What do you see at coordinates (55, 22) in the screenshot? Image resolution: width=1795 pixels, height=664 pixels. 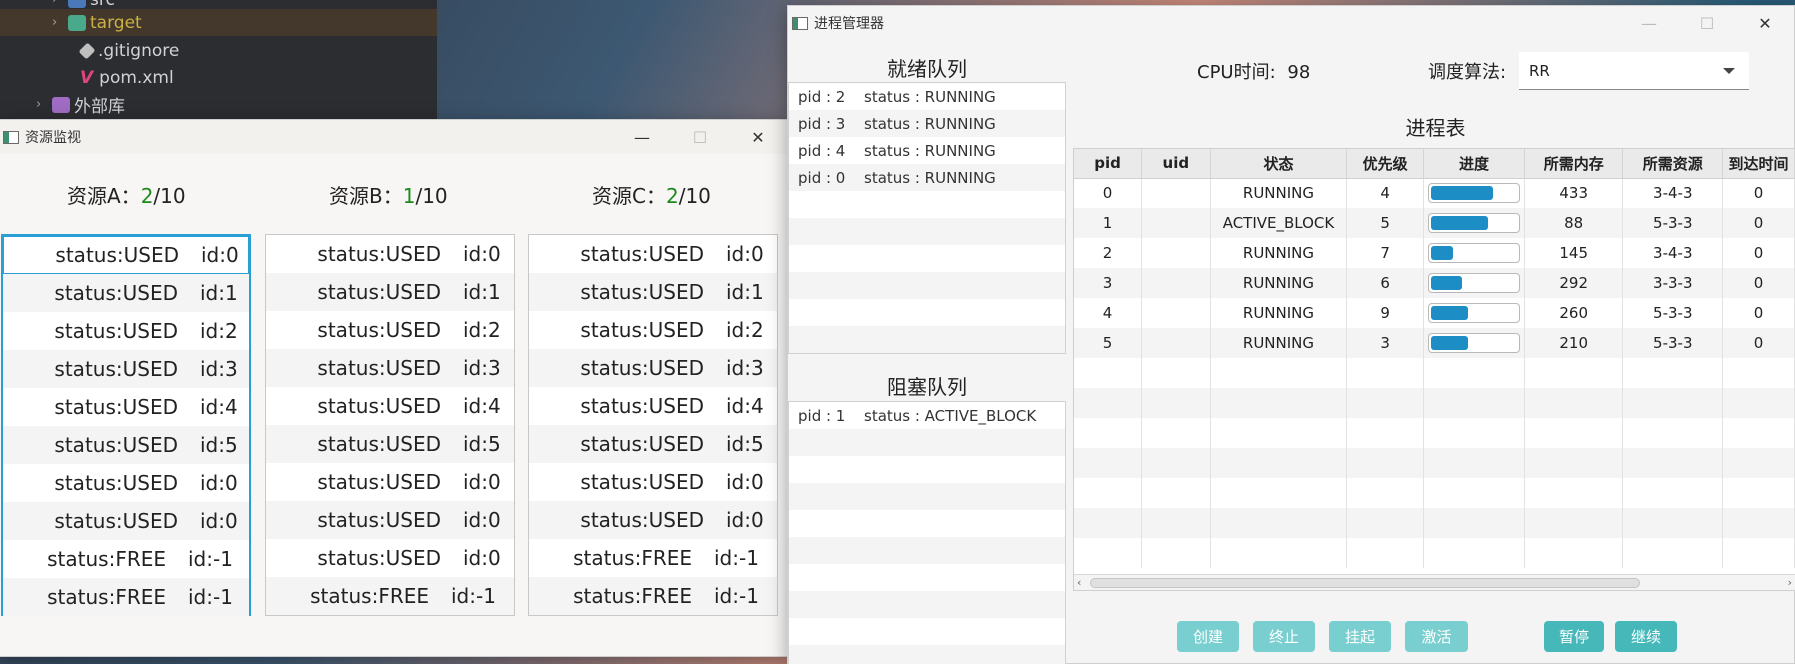 I see `chevron-right-icon: ›` at bounding box center [55, 22].